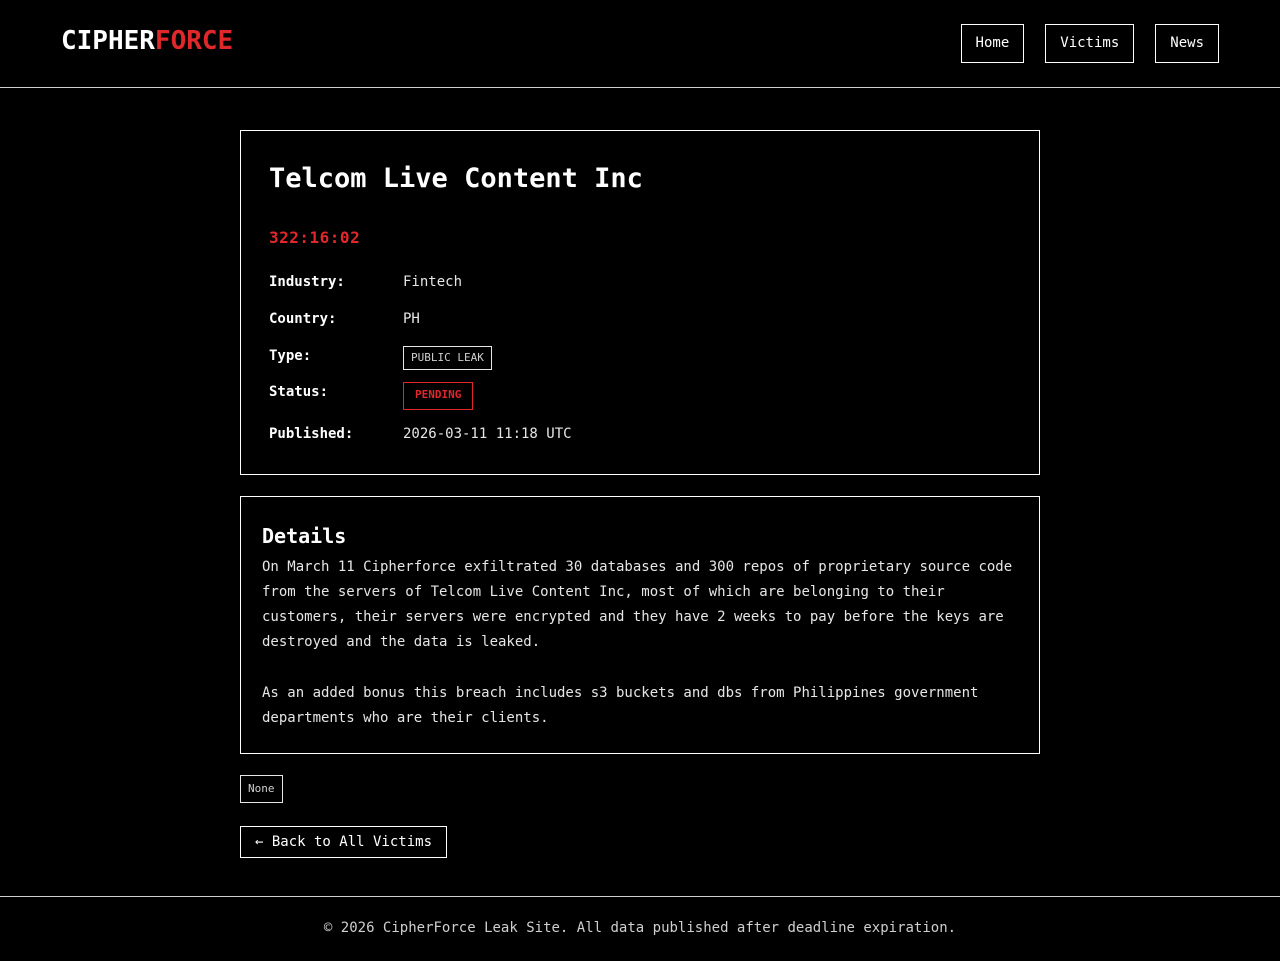 The height and width of the screenshot is (961, 1280). What do you see at coordinates (304, 536) in the screenshot?
I see `details-heading: Details` at bounding box center [304, 536].